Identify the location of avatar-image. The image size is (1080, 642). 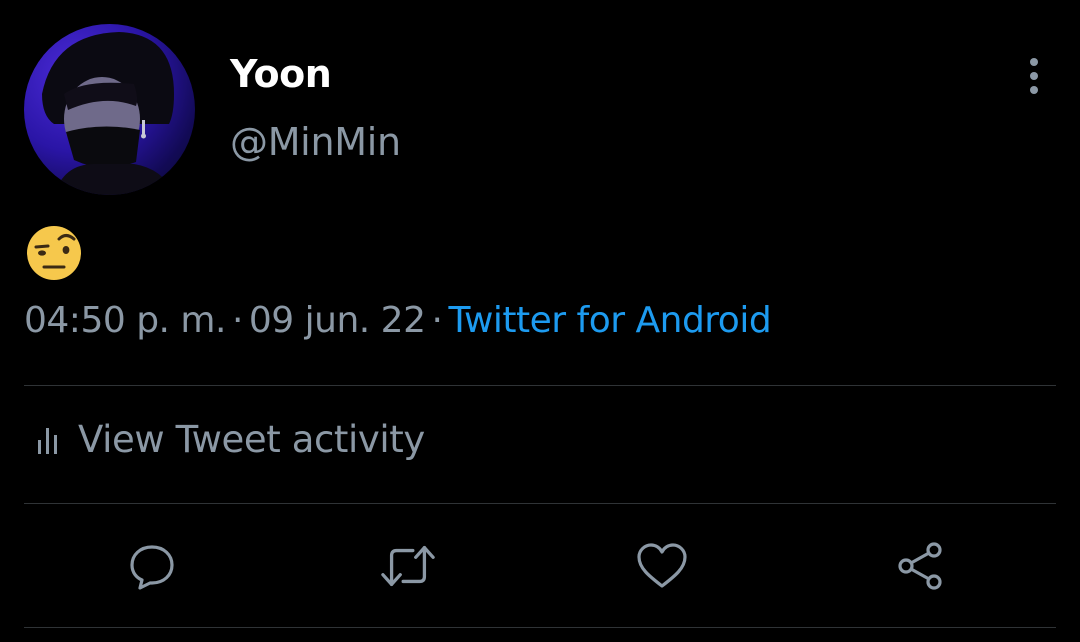
(108, 113).